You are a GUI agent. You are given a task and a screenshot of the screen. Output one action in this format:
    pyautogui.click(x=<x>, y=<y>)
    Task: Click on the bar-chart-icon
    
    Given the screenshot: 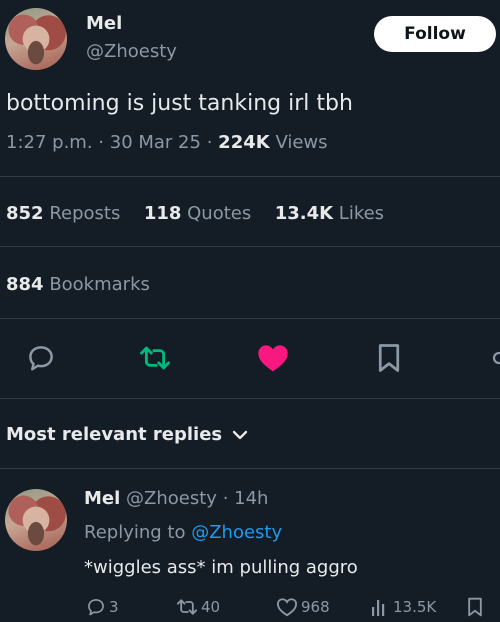 What is the action you would take?
    pyautogui.click(x=380, y=607)
    